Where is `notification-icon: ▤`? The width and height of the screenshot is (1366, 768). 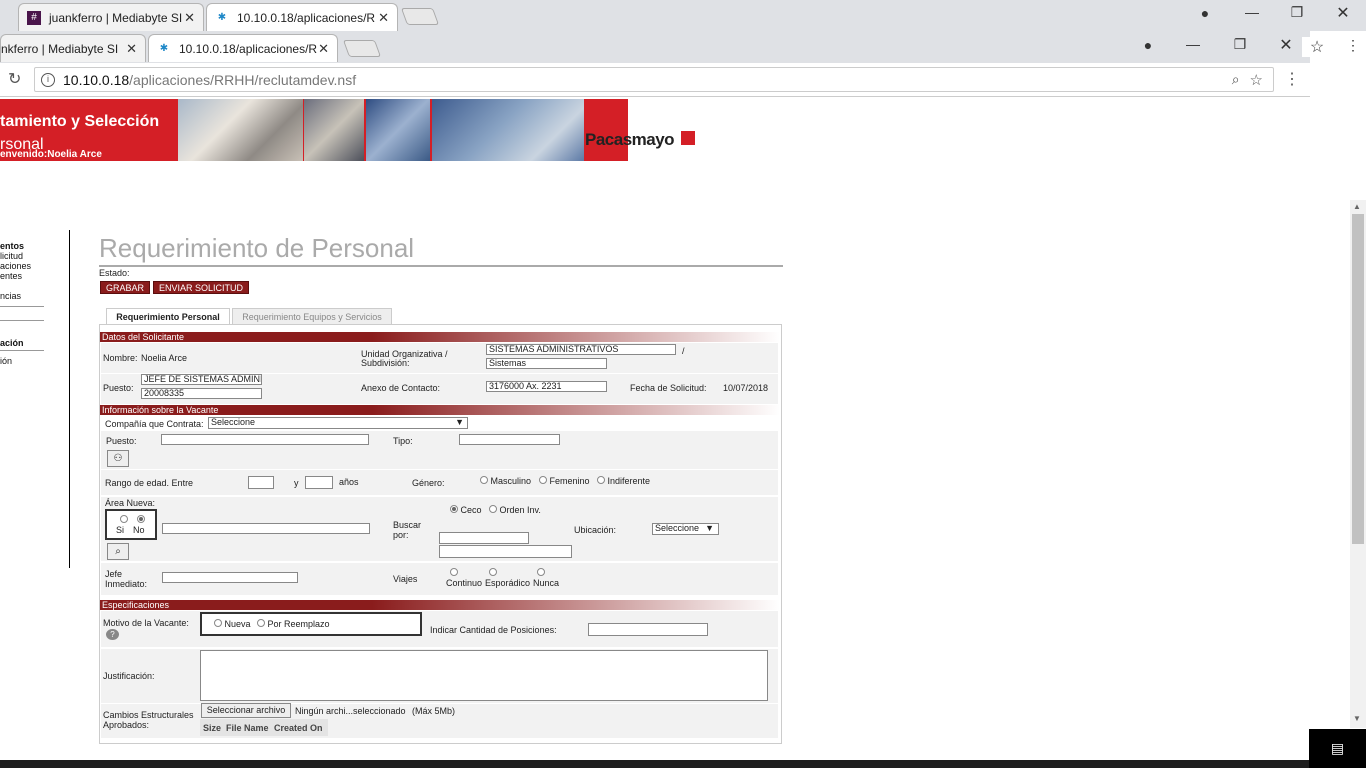 notification-icon: ▤ is located at coordinates (1337, 748).